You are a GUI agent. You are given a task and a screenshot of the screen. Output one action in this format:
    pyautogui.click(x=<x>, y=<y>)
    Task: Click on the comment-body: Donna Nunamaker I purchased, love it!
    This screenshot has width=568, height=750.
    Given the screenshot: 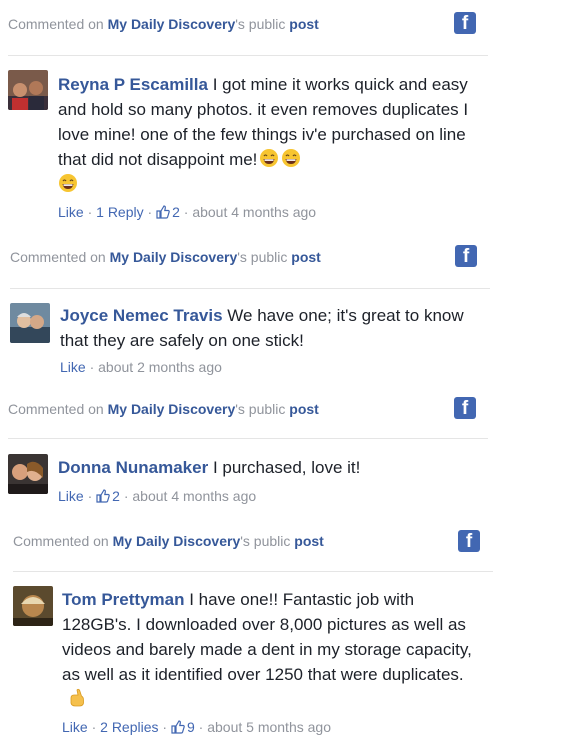 What is the action you would take?
    pyautogui.click(x=265, y=467)
    